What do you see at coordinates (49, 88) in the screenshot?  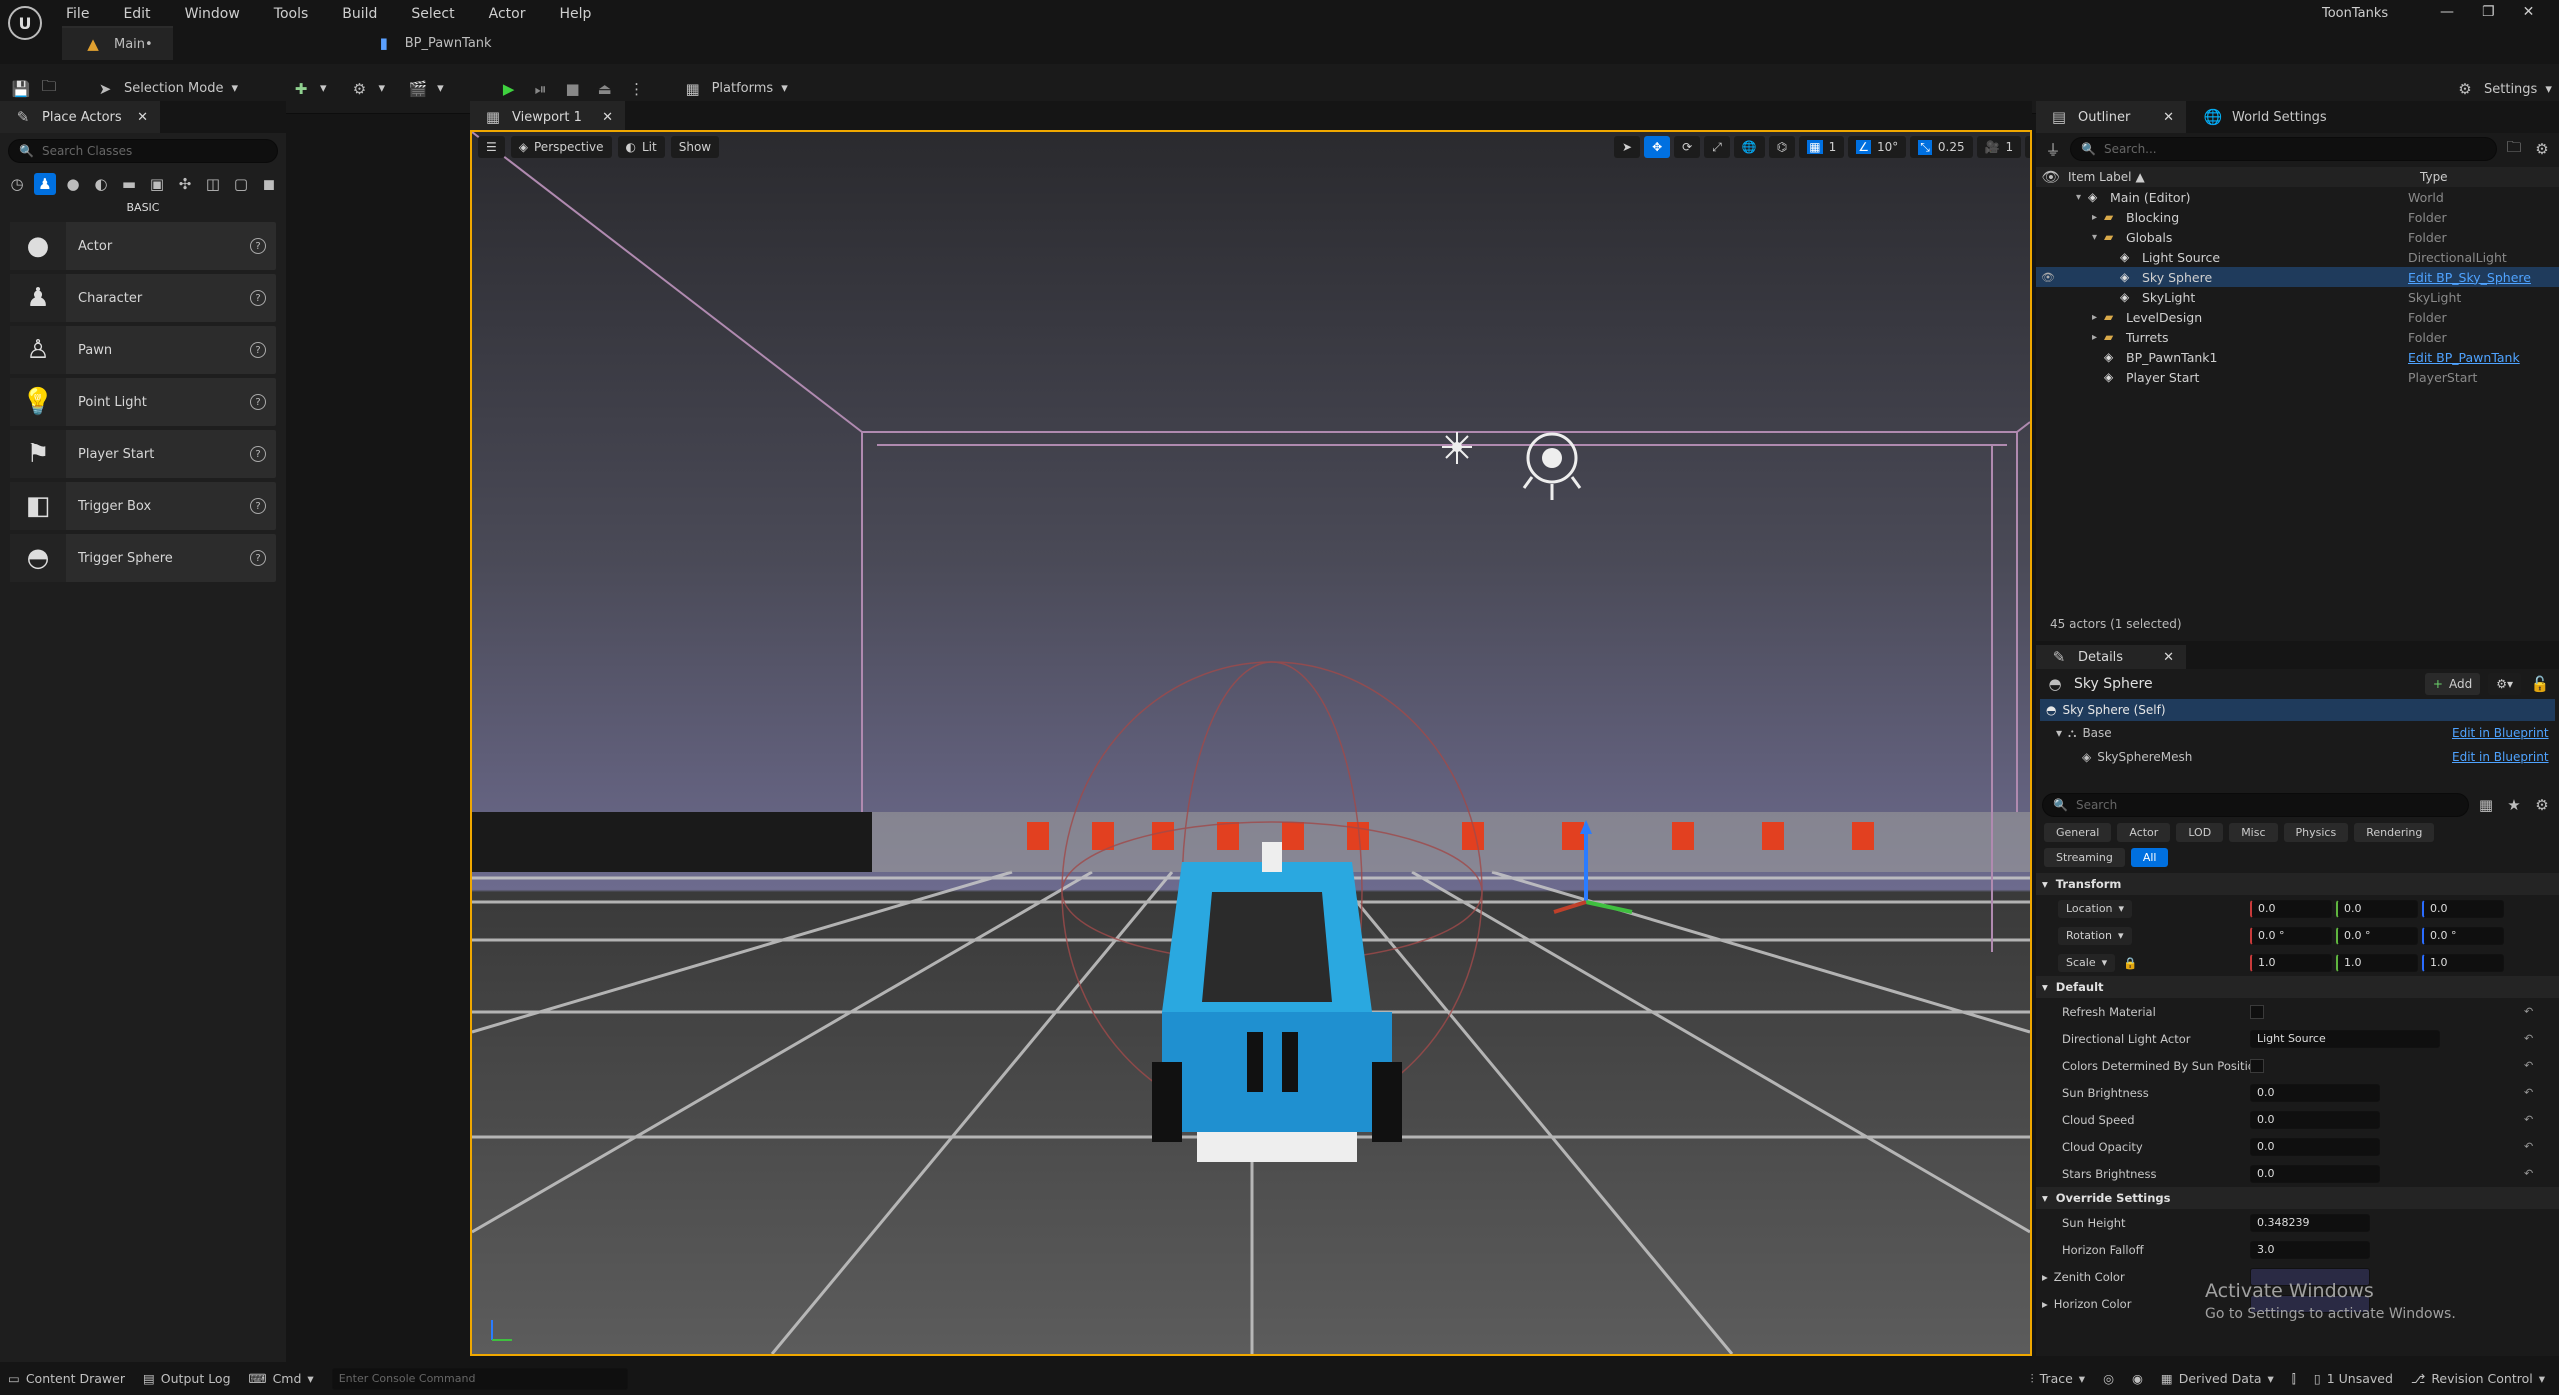 I see `browse-icon: 🗀` at bounding box center [49, 88].